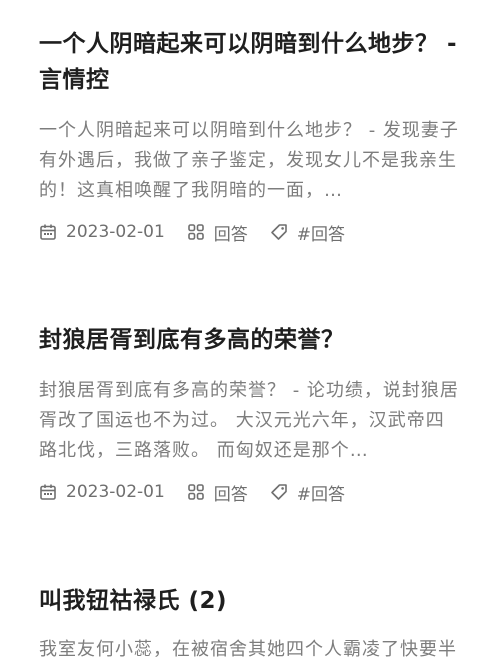 Image resolution: width=500 pixels, height=666 pixels. What do you see at coordinates (251, 62) in the screenshot?
I see `article-title: 一个人阴暗起来可以阴暗到什么地步？ - 言情控` at bounding box center [251, 62].